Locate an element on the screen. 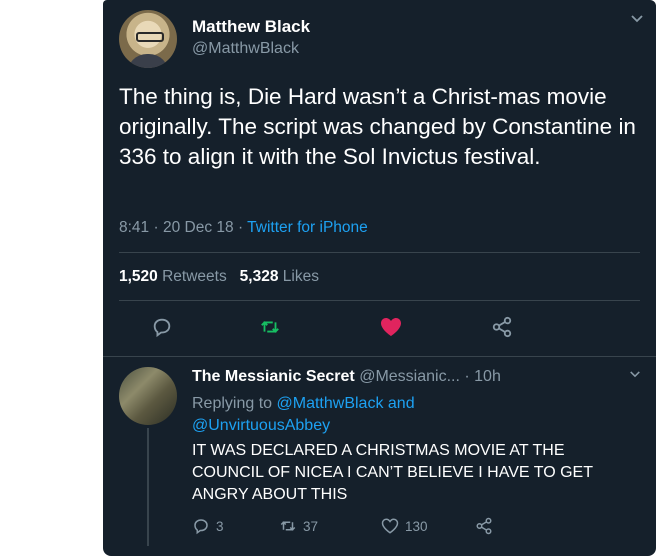 The height and width of the screenshot is (560, 661). reply-action-share is located at coordinates (484, 526).